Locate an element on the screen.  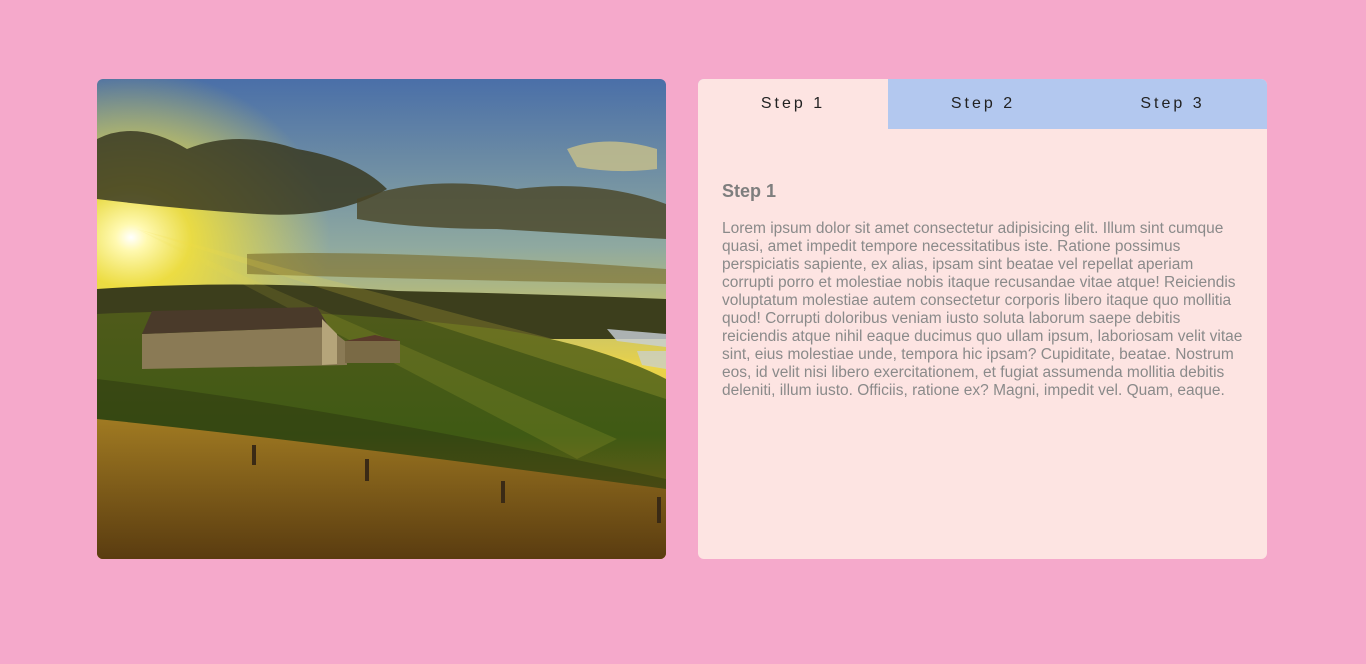
panel-title: Step 1 is located at coordinates (749, 191).